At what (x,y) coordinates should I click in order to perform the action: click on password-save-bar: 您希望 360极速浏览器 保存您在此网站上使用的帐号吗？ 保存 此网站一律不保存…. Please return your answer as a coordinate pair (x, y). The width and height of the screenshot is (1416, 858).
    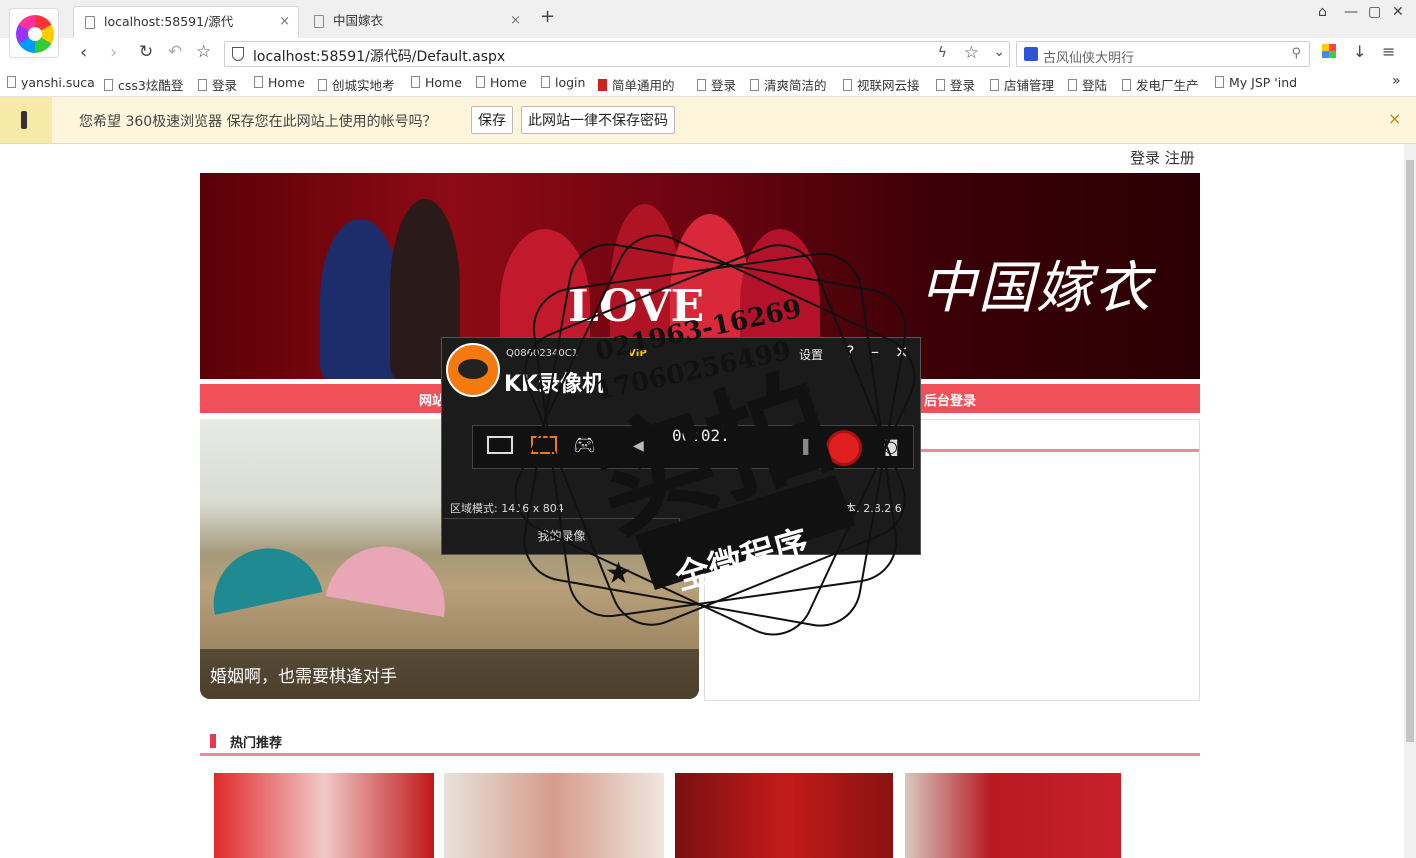
    Looking at the image, I should click on (708, 120).